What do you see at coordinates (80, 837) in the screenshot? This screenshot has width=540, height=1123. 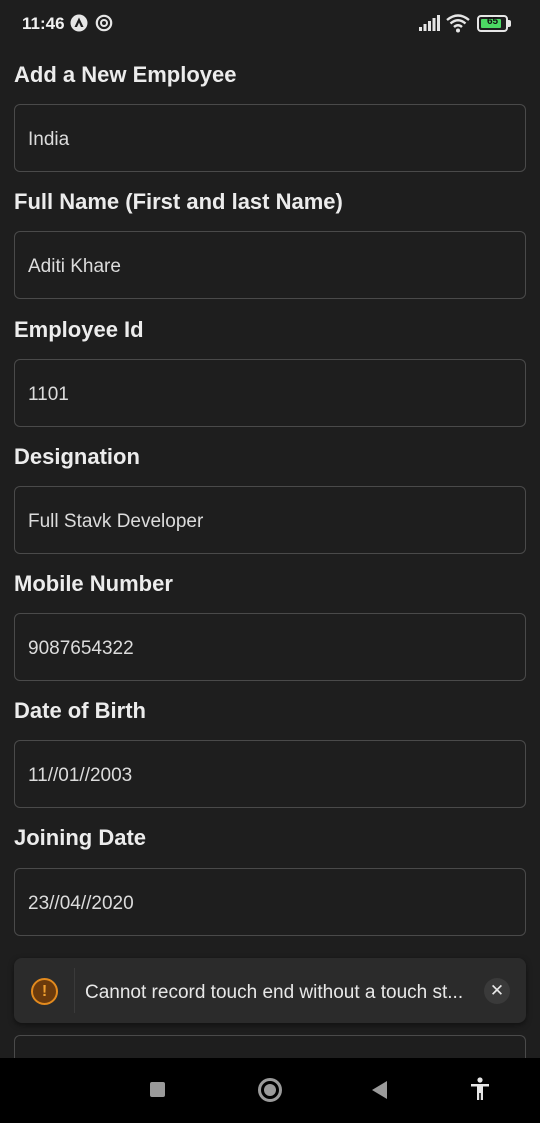 I see `joining-date-label: Joining Date` at bounding box center [80, 837].